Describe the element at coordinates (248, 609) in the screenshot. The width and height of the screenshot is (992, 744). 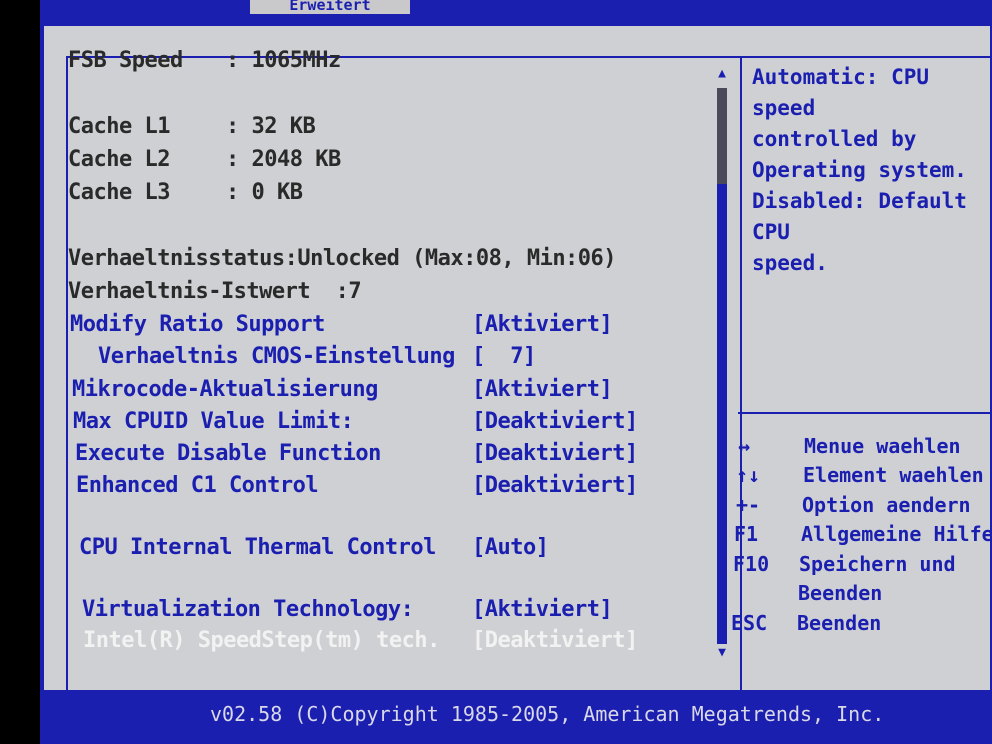
I see `virtualization-label: Virtualization Technology:` at that location.